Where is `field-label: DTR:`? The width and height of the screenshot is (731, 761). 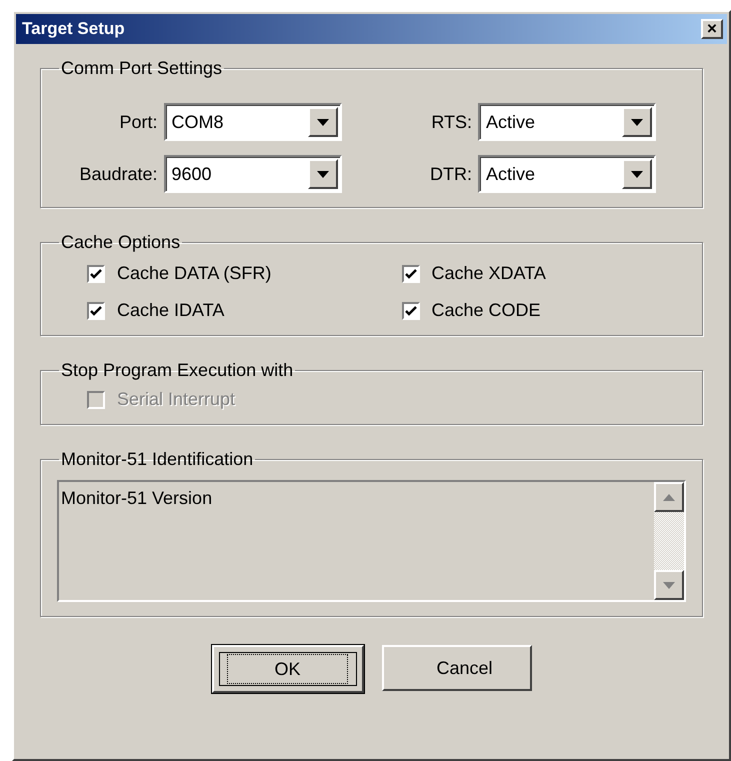 field-label: DTR: is located at coordinates (451, 174).